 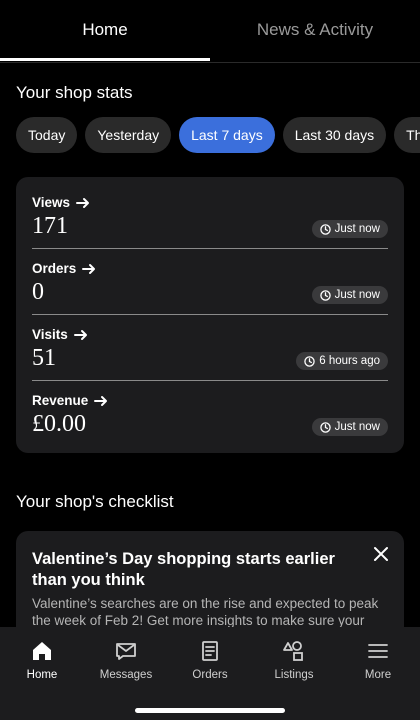 What do you see at coordinates (126, 675) in the screenshot?
I see `nav-messages-label: Messages` at bounding box center [126, 675].